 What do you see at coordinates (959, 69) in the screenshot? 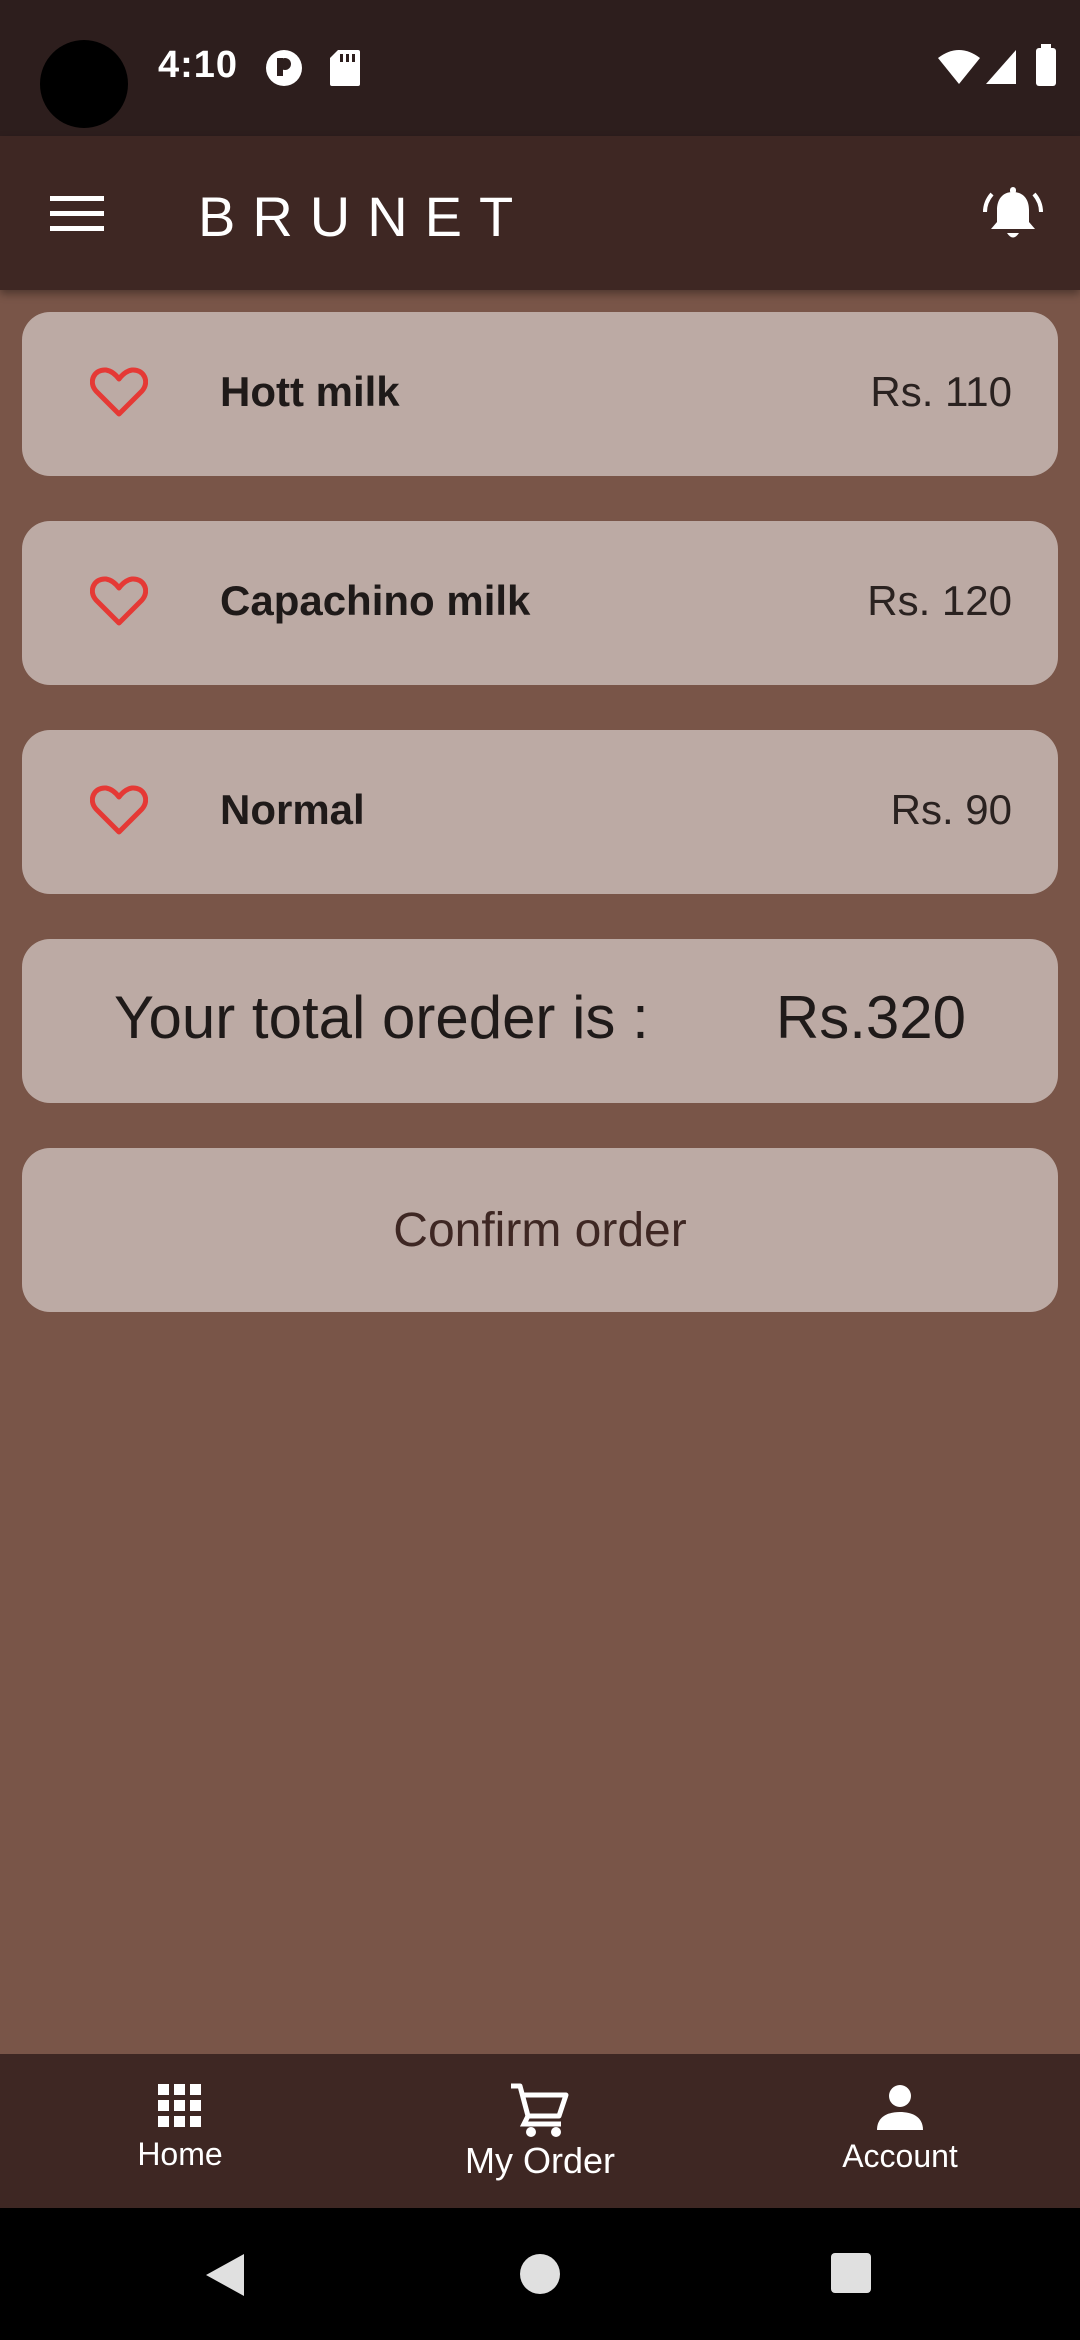
I see `wifi-icon` at bounding box center [959, 69].